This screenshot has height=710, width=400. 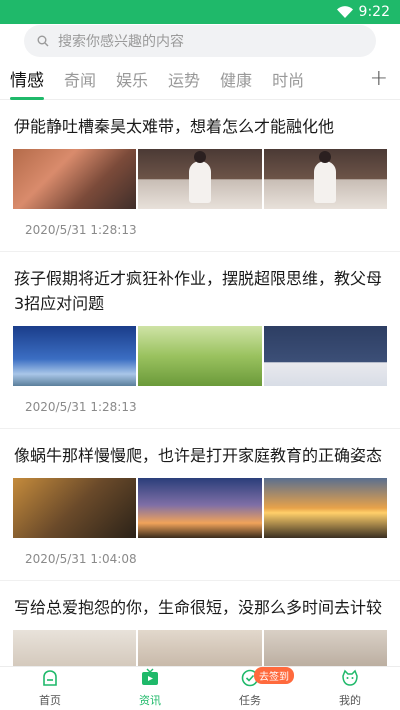 I want to click on nav-profile: 我的, so click(x=350, y=688).